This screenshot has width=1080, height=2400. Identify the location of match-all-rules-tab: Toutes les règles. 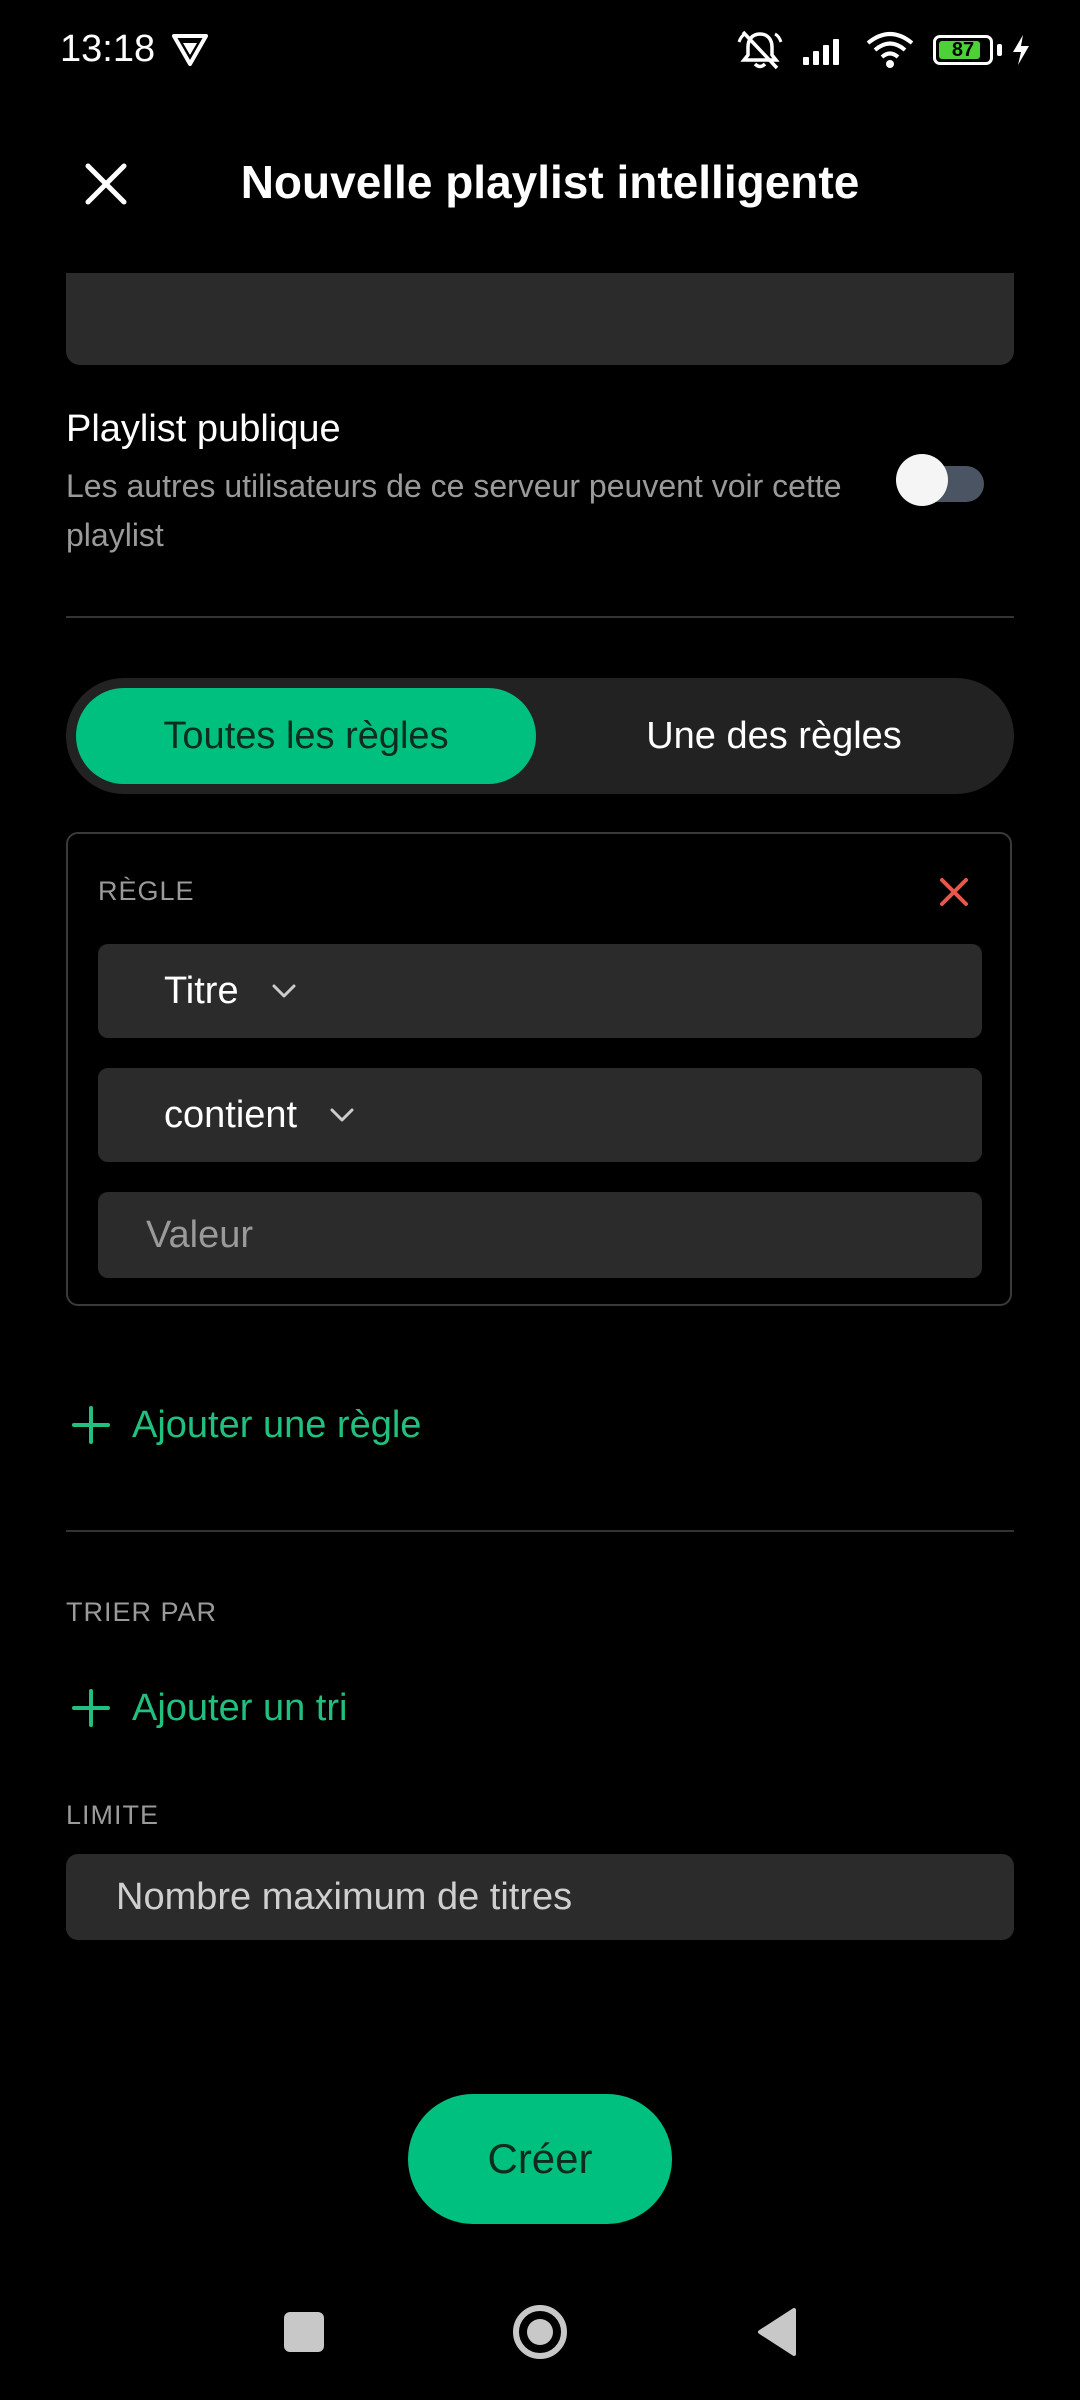
(306, 736).